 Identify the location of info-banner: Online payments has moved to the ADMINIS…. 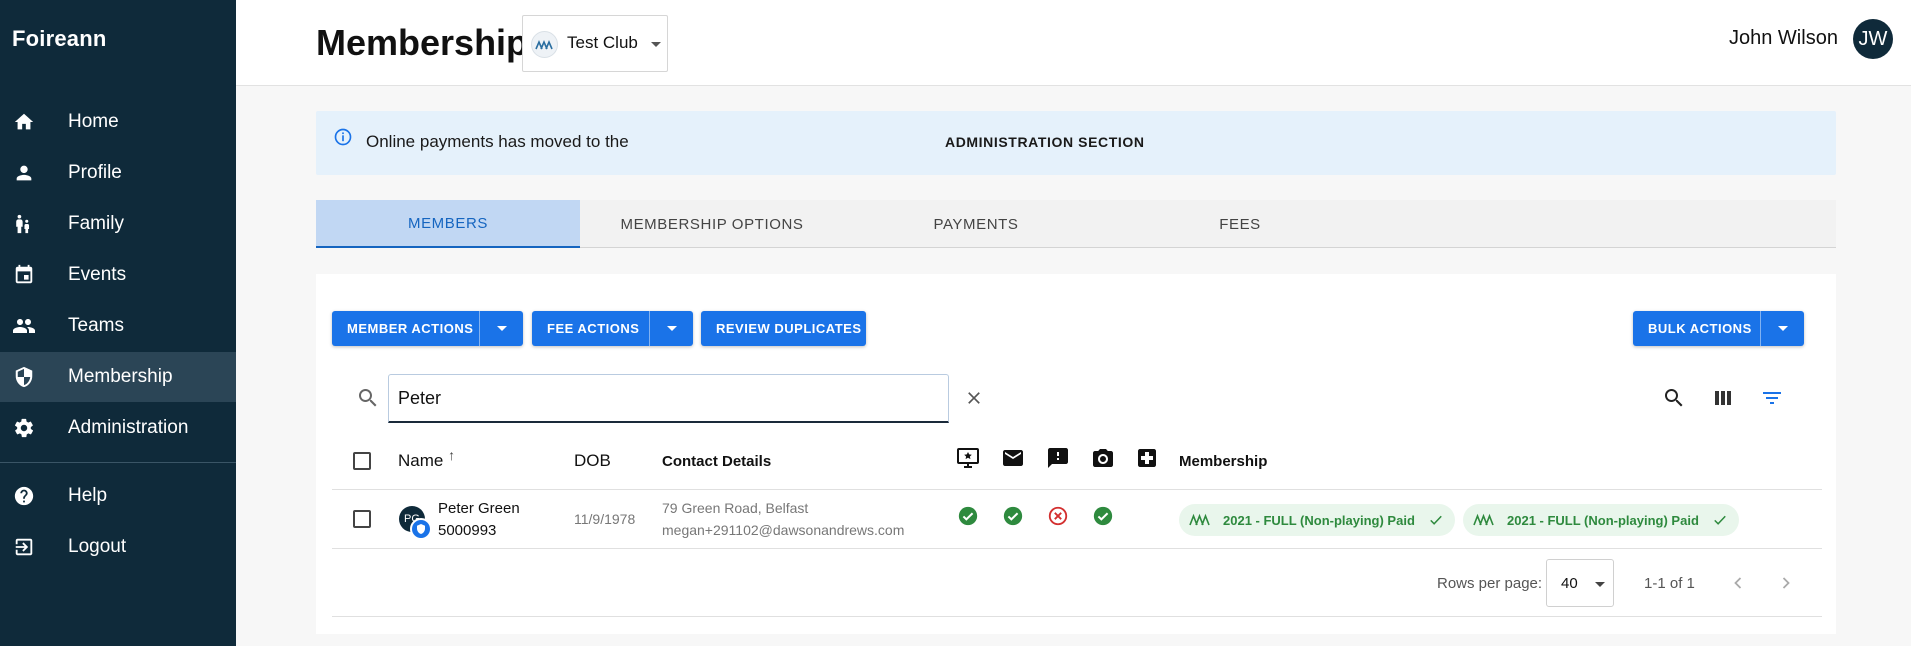
(1076, 143).